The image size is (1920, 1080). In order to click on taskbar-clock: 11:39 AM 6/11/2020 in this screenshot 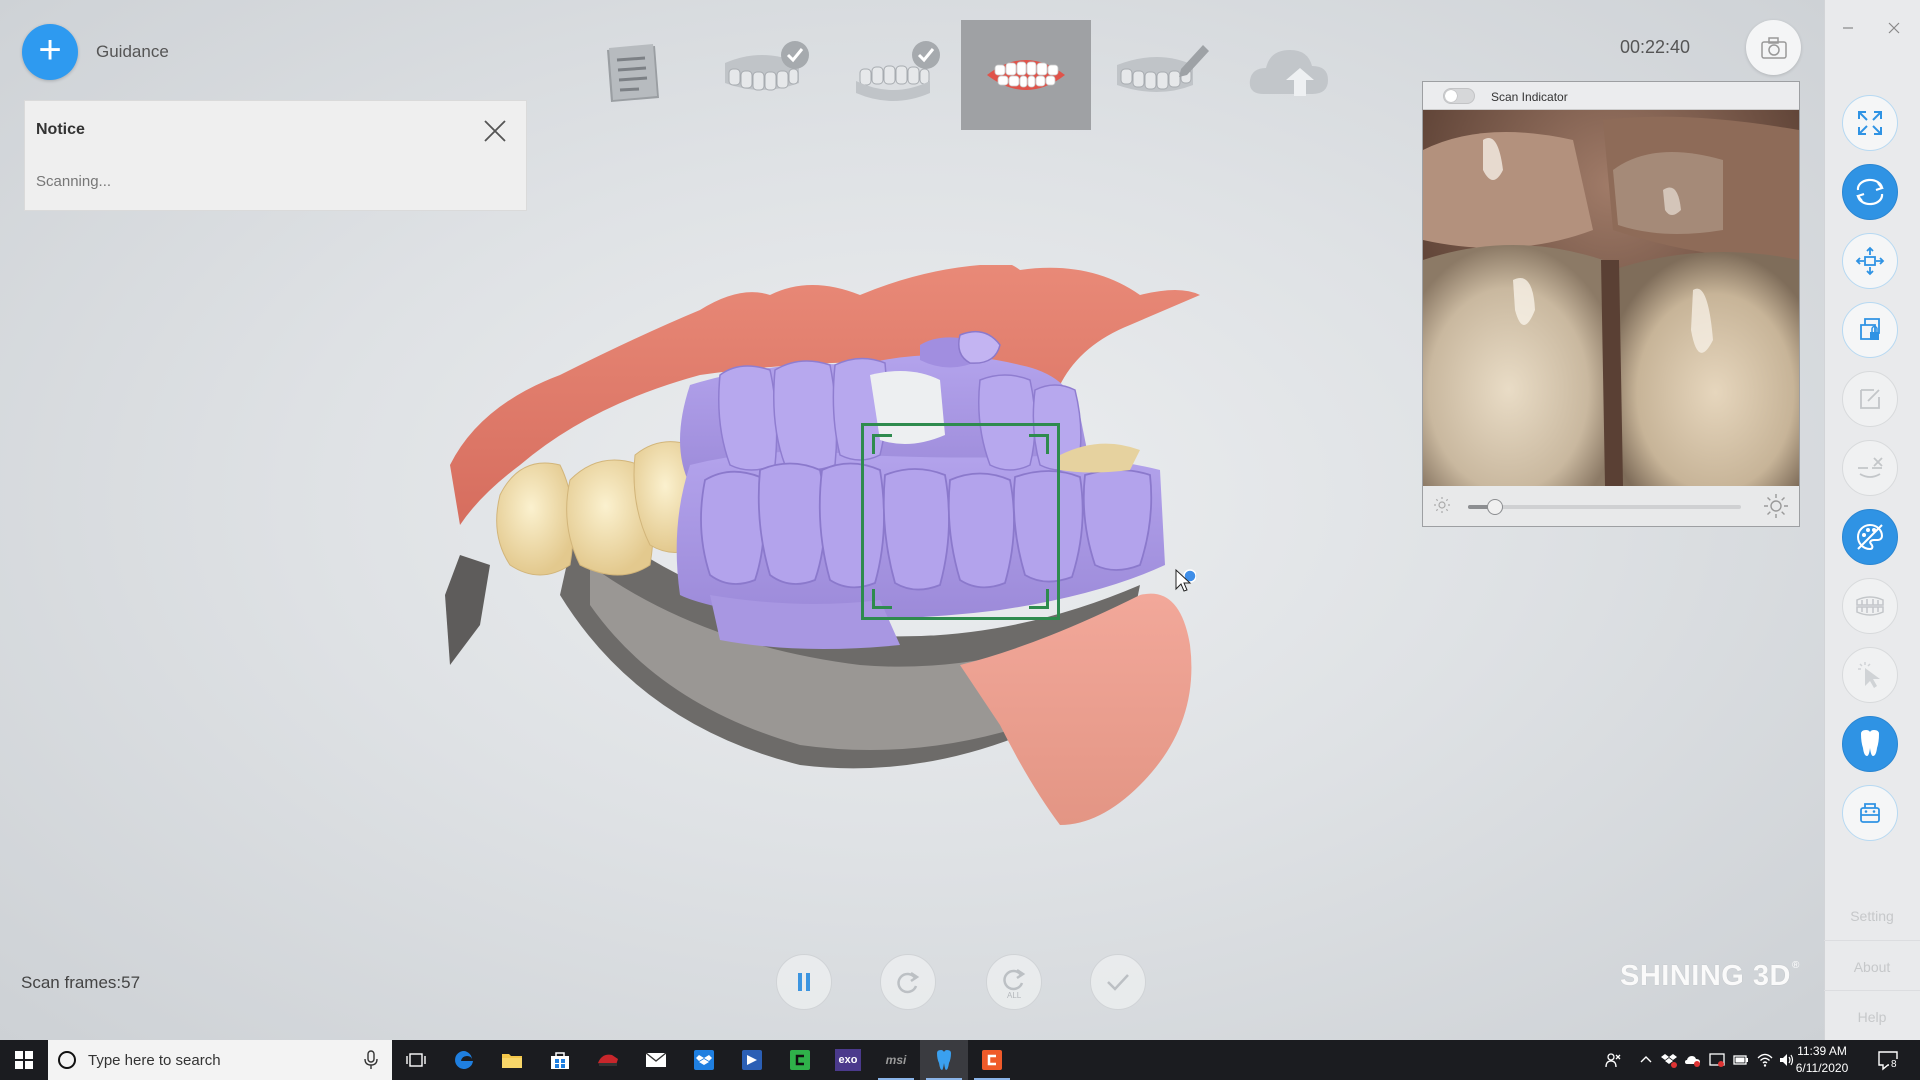, I will do `click(1822, 1060)`.